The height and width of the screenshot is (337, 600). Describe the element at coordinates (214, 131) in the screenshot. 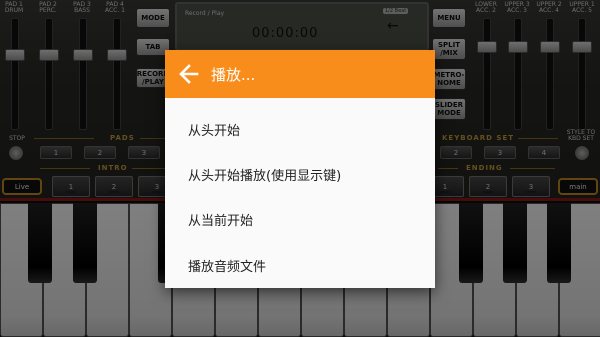

I see `menu-item-label: 从头开始` at that location.